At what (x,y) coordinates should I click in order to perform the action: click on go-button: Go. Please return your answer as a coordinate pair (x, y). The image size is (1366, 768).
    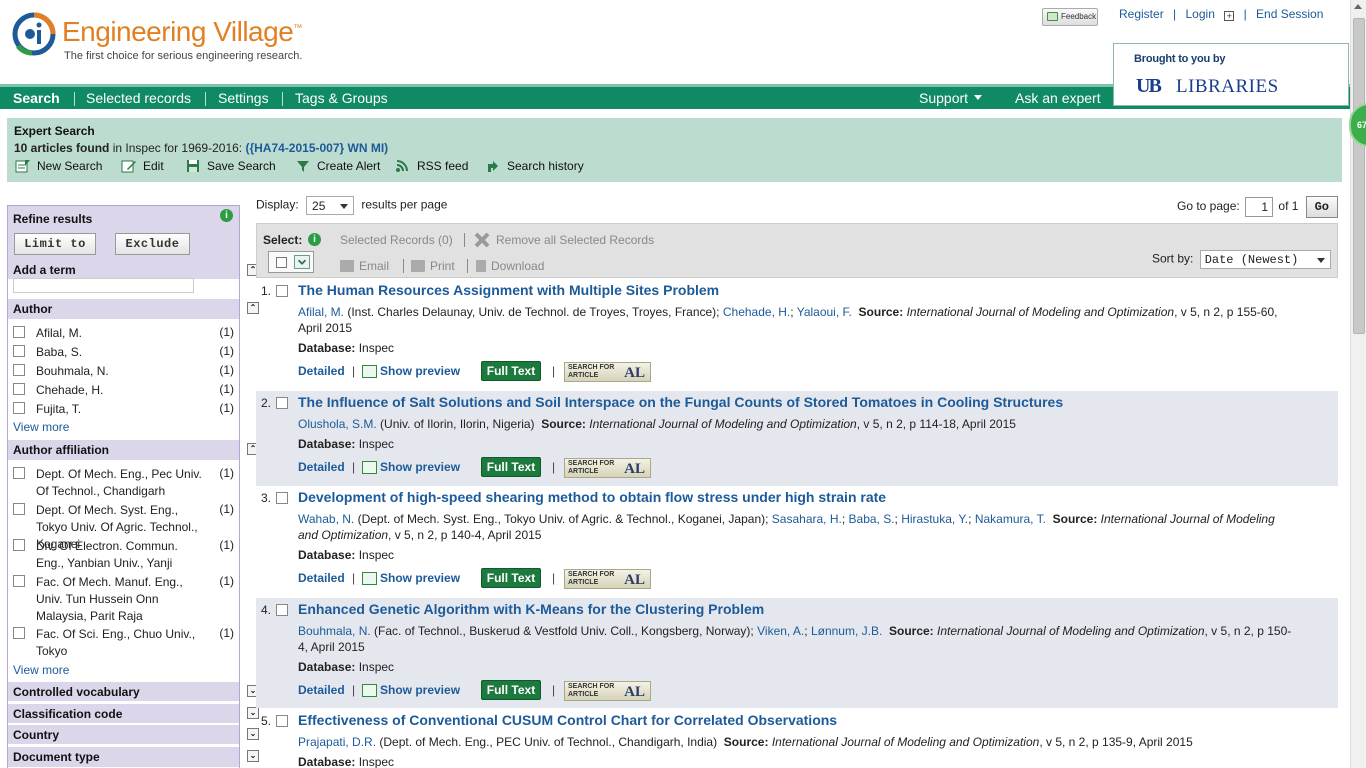
    Looking at the image, I should click on (1321, 207).